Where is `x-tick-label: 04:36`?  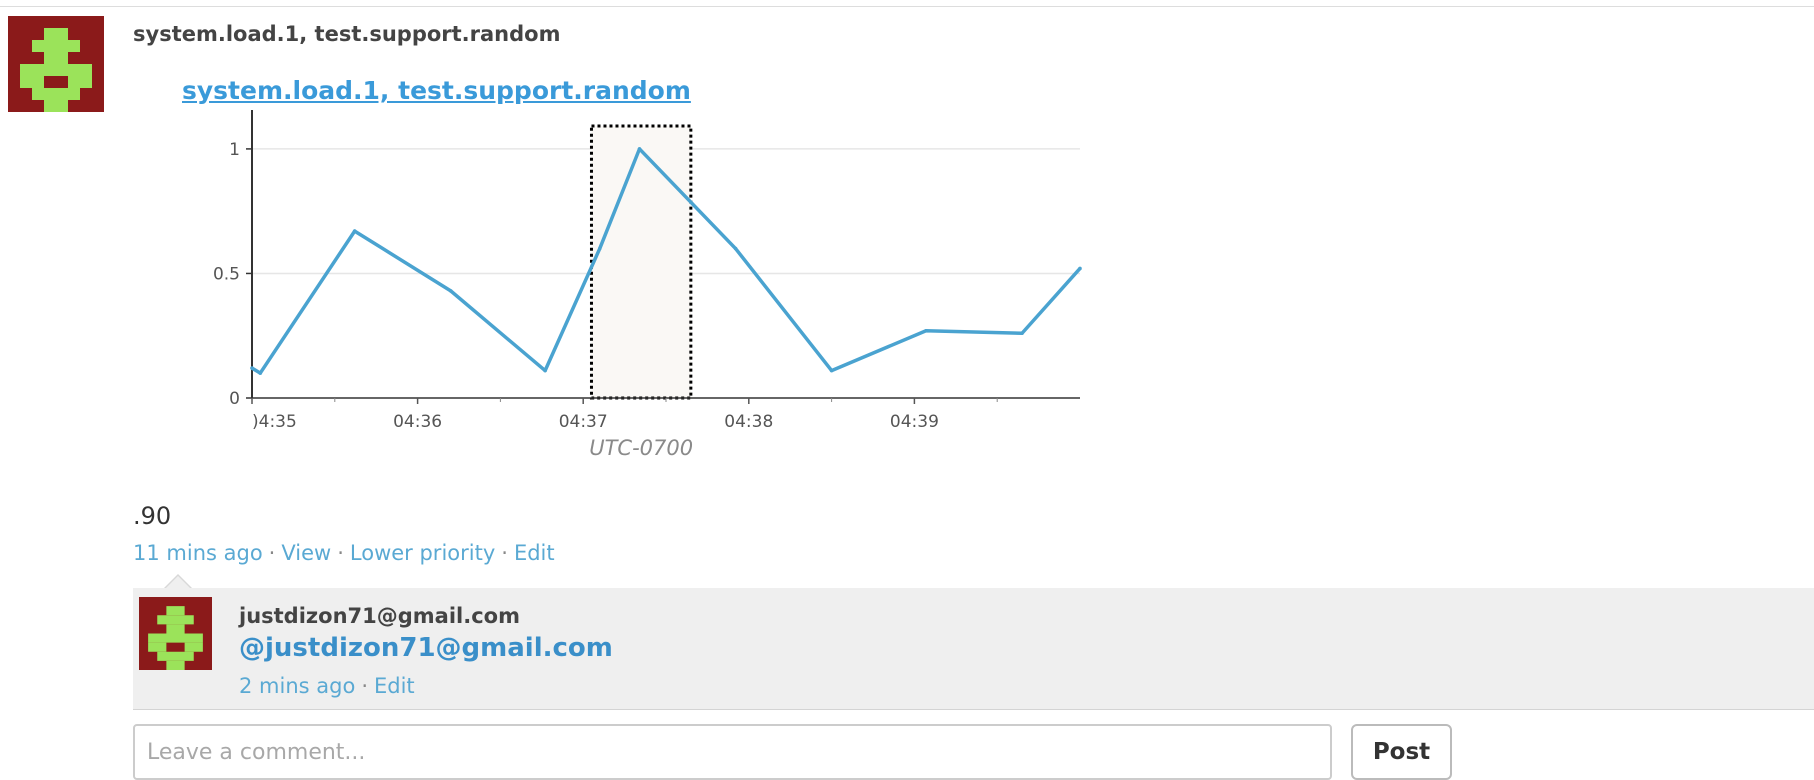
x-tick-label: 04:36 is located at coordinates (417, 422).